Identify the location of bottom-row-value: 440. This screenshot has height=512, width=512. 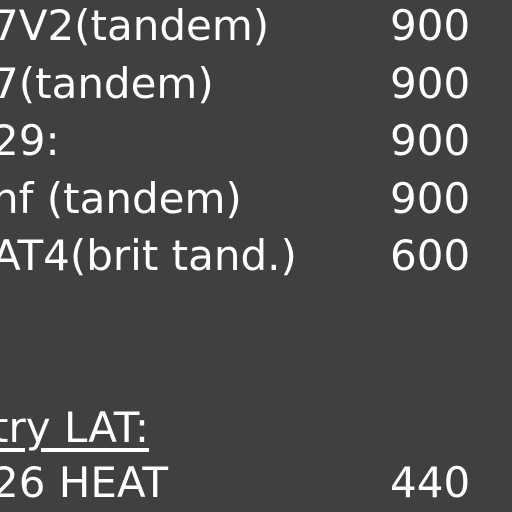
(430, 482).